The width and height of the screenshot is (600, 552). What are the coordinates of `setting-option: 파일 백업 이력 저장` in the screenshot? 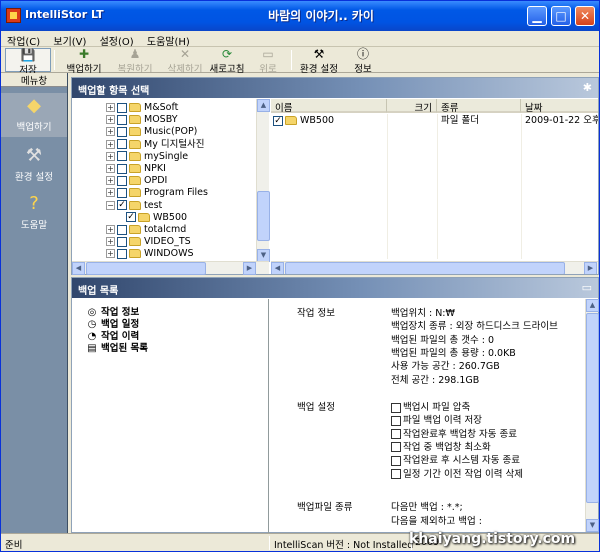 It's located at (436, 419).